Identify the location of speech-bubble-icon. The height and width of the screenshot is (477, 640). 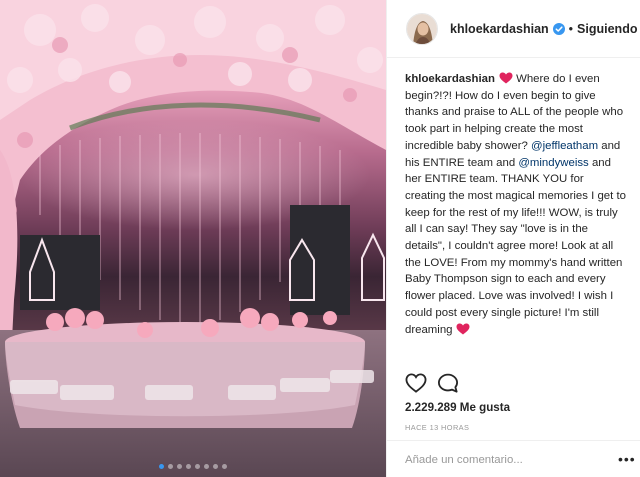
(448, 383).